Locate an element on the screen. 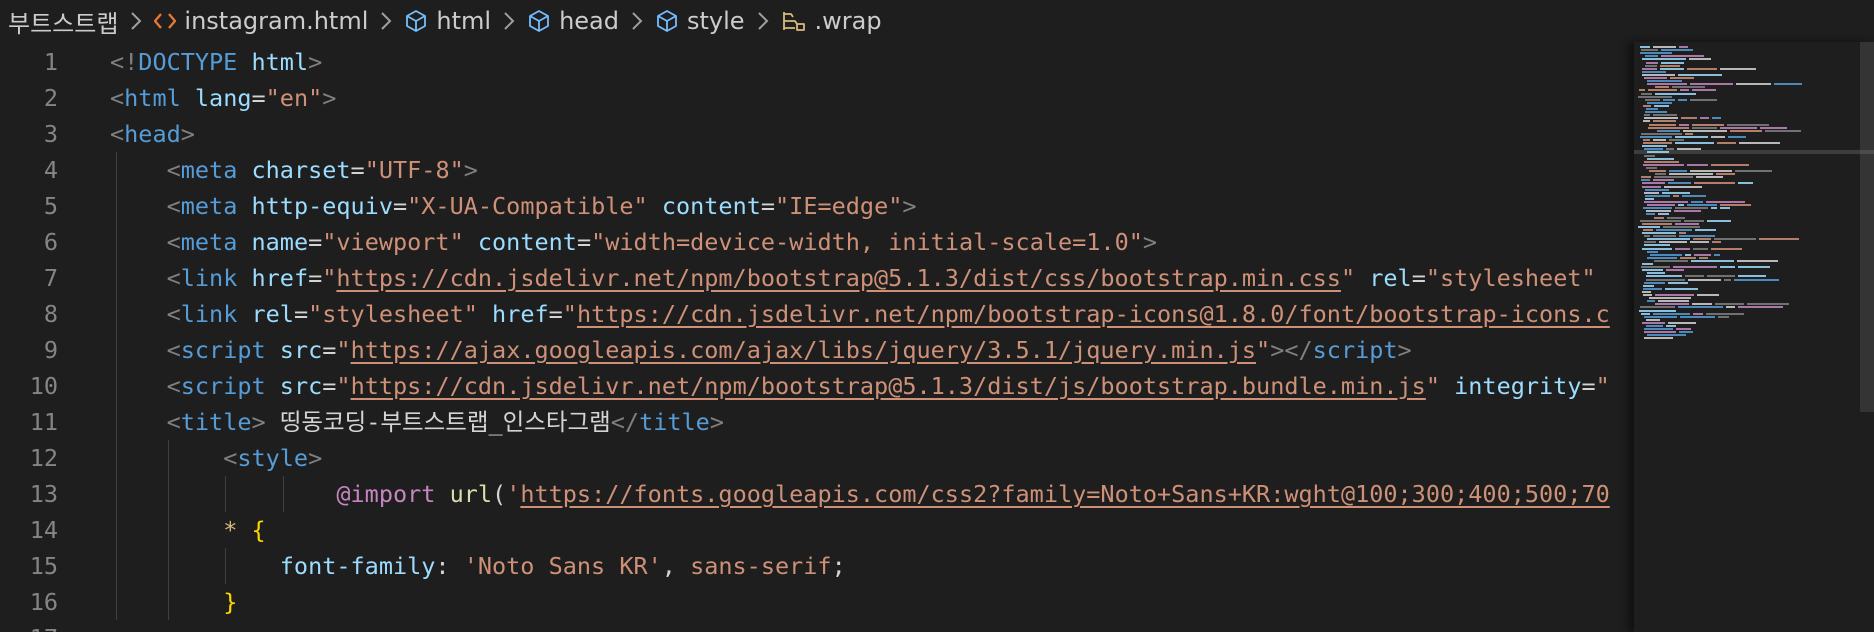  line-number: 9 is located at coordinates (50, 350).